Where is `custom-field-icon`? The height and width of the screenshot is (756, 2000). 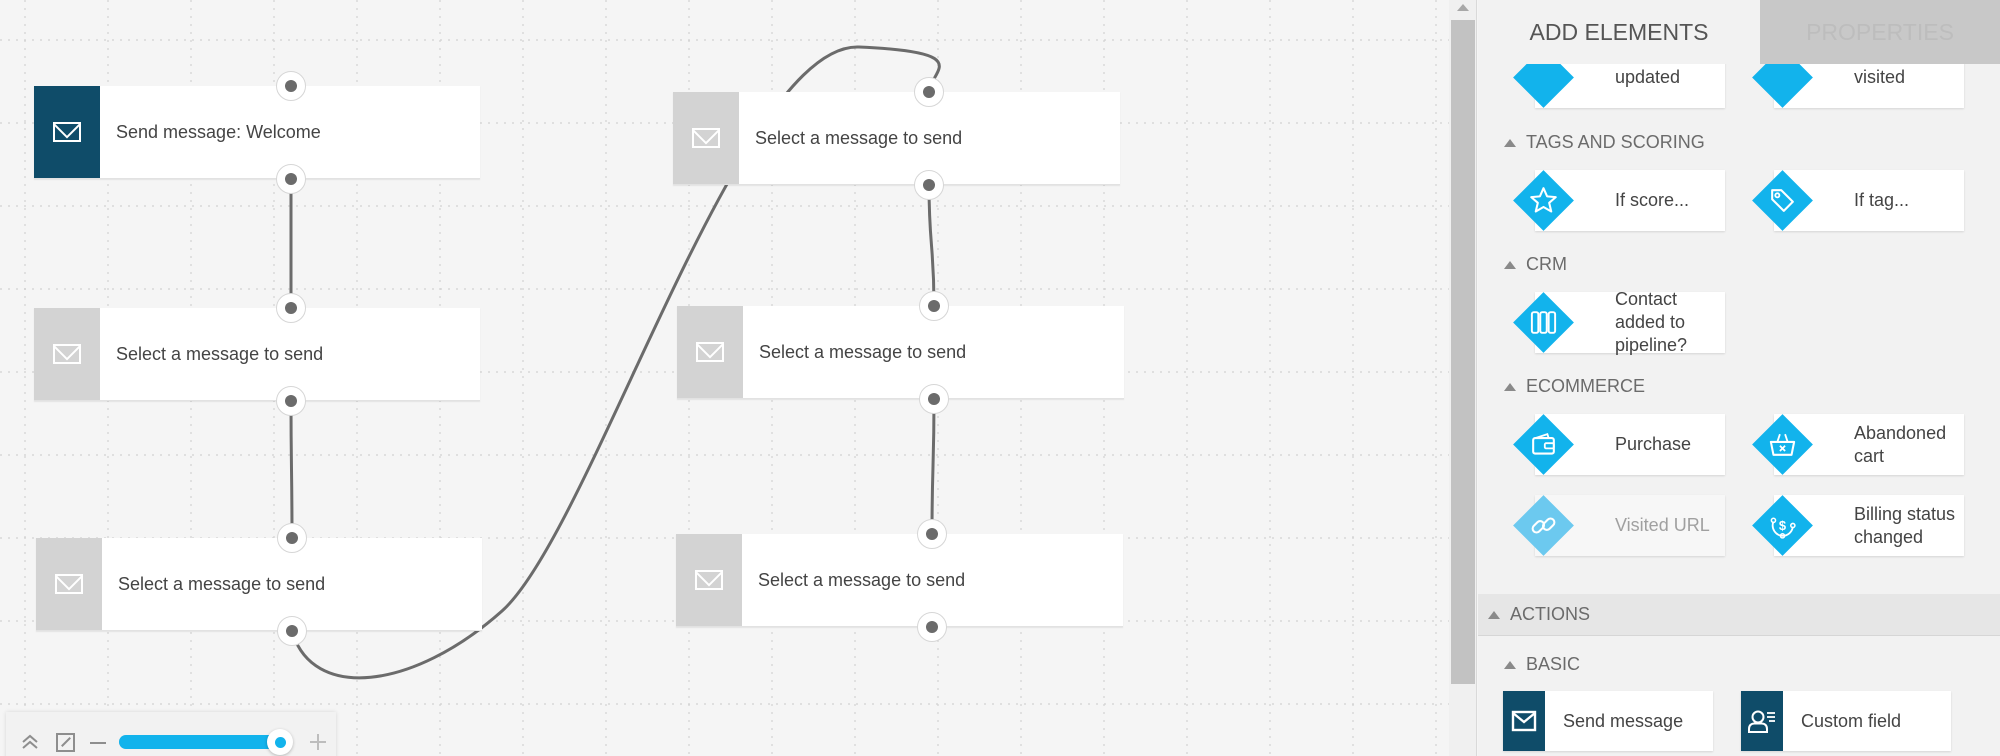
custom-field-icon is located at coordinates (1761, 721).